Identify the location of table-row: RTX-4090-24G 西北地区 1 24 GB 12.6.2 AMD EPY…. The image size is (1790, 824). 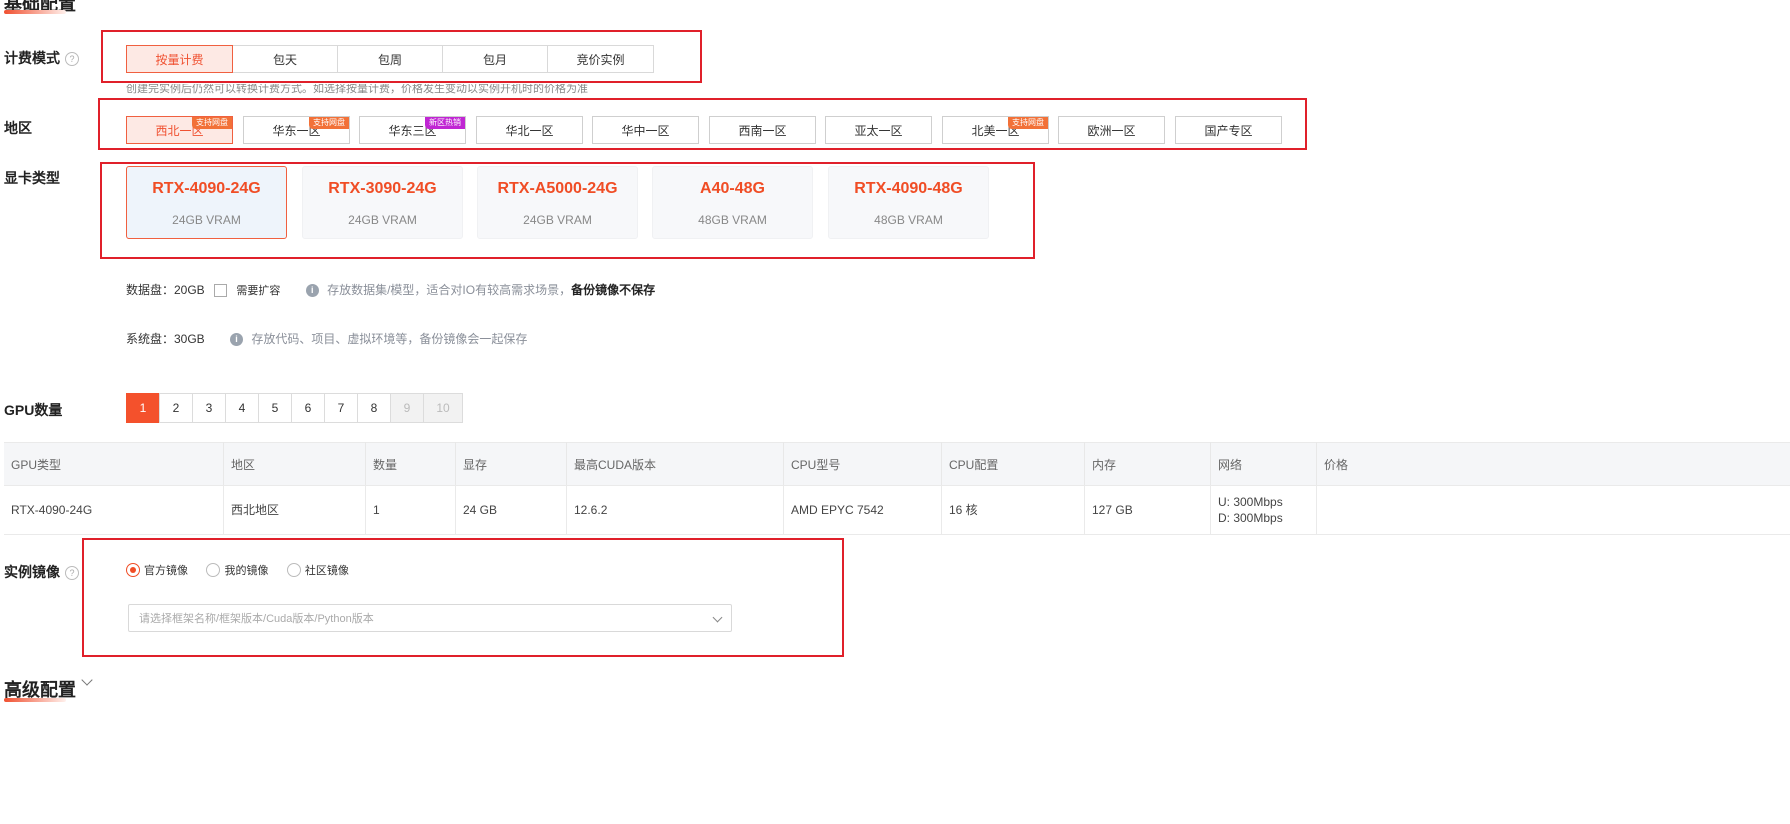
(897, 510).